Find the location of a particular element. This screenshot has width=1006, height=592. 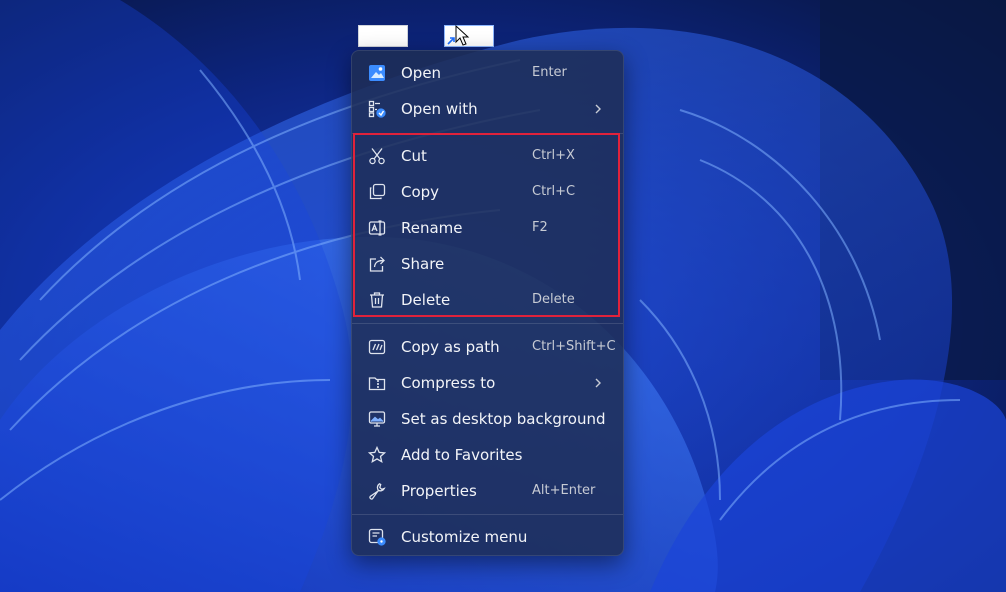

mouse-cursor-icon is located at coordinates (462, 35).